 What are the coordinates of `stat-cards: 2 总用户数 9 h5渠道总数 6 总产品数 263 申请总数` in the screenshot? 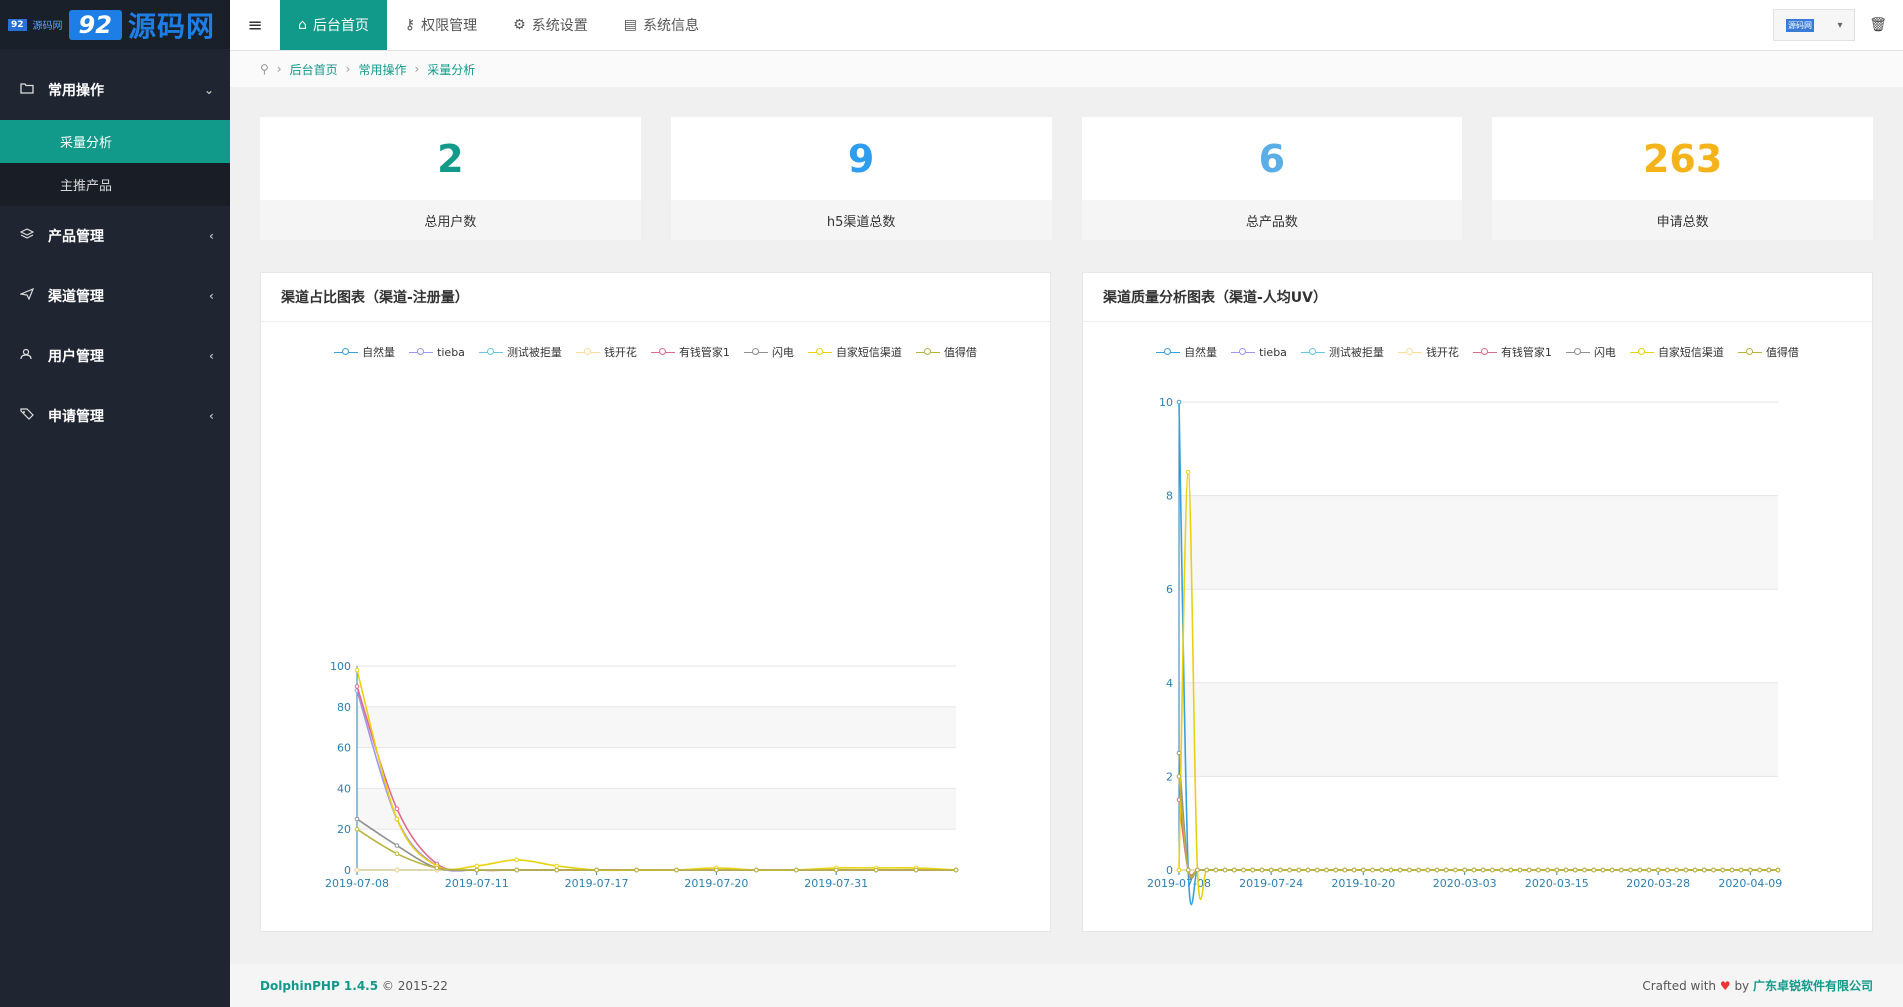 It's located at (1066, 178).